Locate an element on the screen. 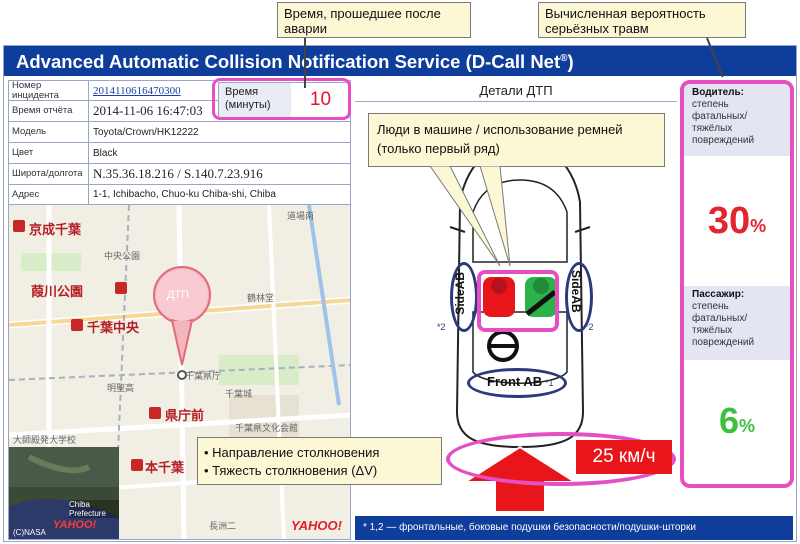  driver-risk-number: 30 is located at coordinates (729, 220).